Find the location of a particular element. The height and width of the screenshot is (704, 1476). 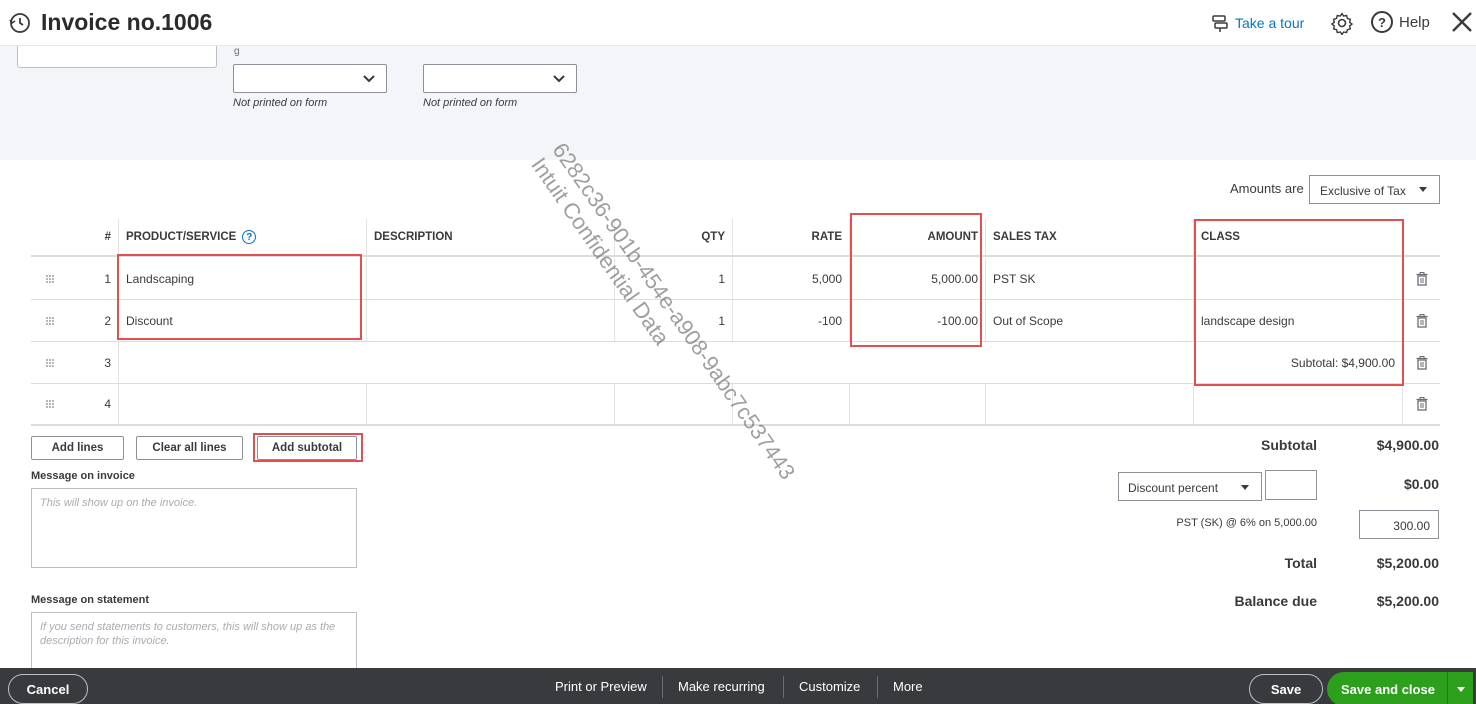

take-tour-label: Take a tour is located at coordinates (1270, 23).